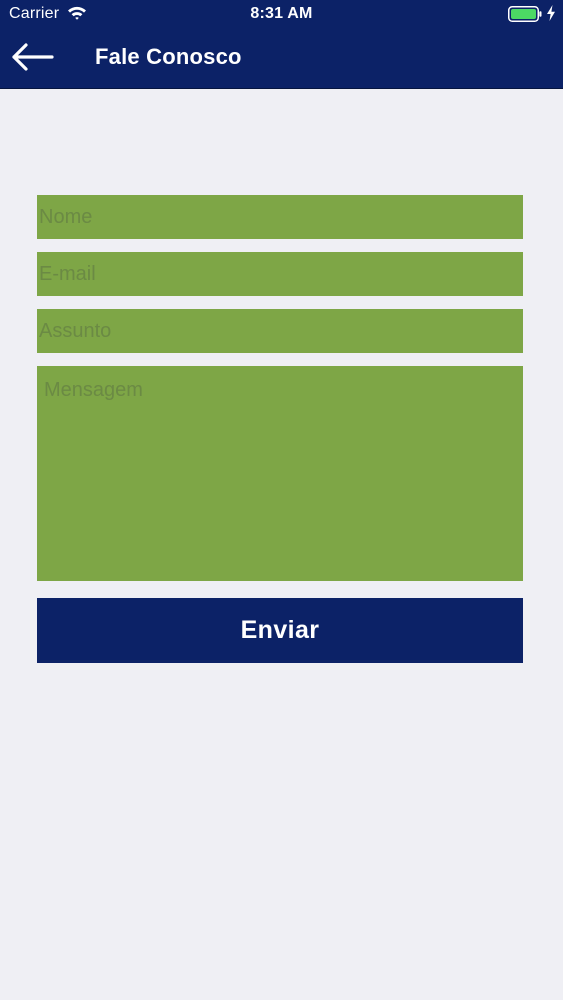  I want to click on name-input, so click(280, 217).